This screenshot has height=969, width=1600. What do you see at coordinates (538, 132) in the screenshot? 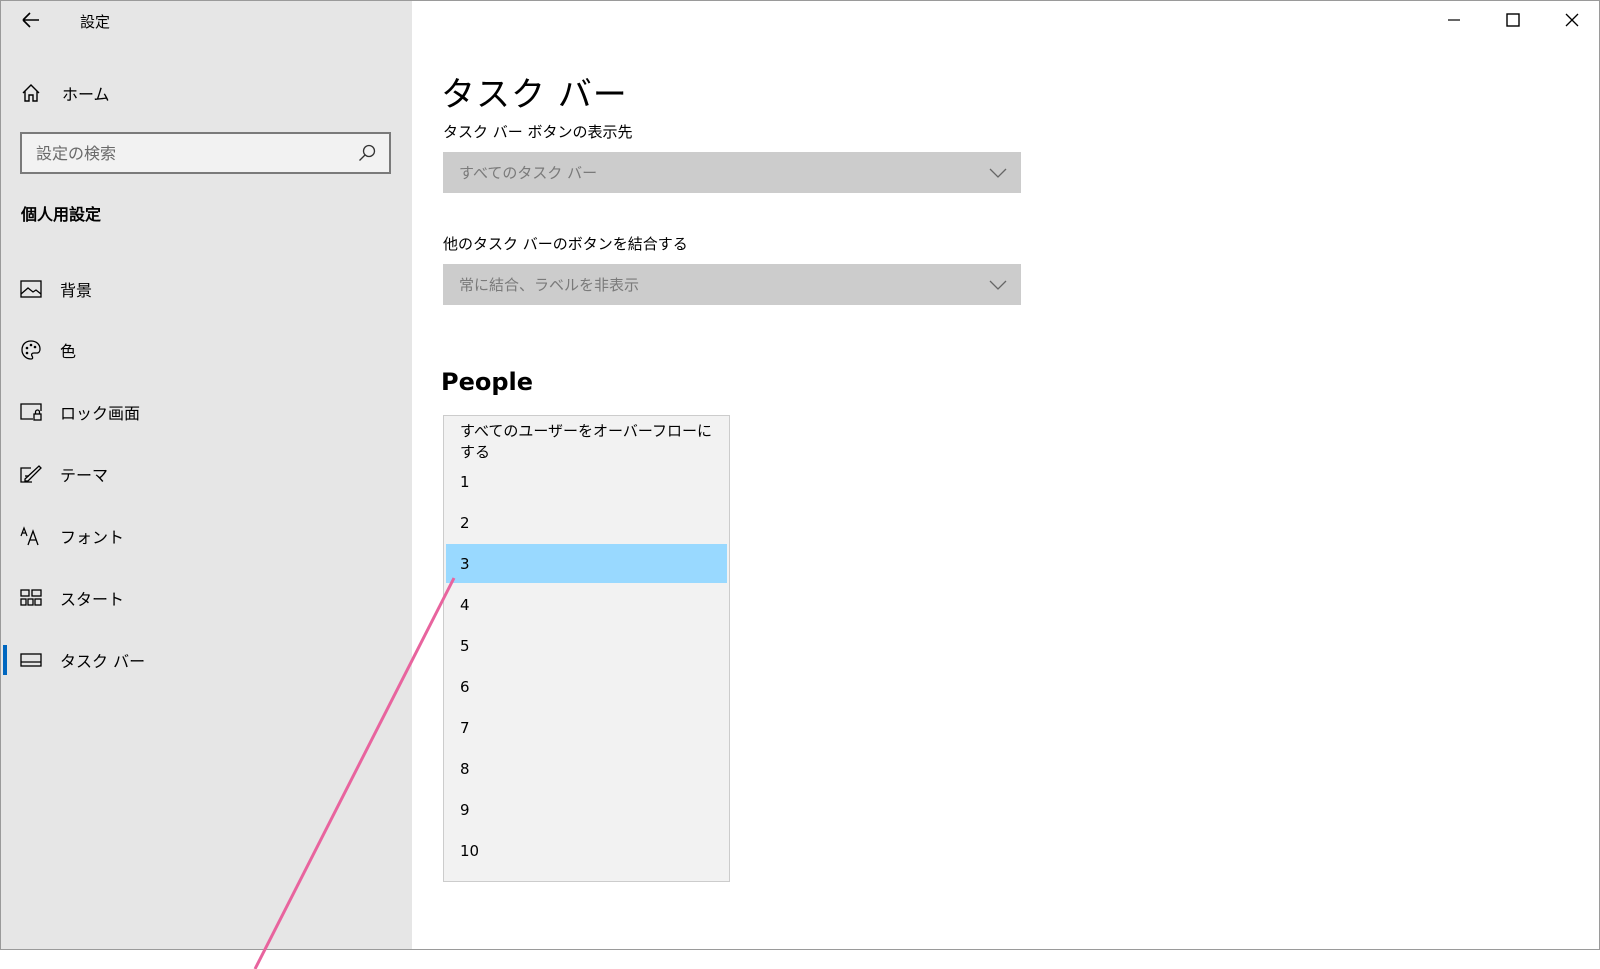
I see `buttons-display-label: タスク バー ボタンの表示先` at bounding box center [538, 132].